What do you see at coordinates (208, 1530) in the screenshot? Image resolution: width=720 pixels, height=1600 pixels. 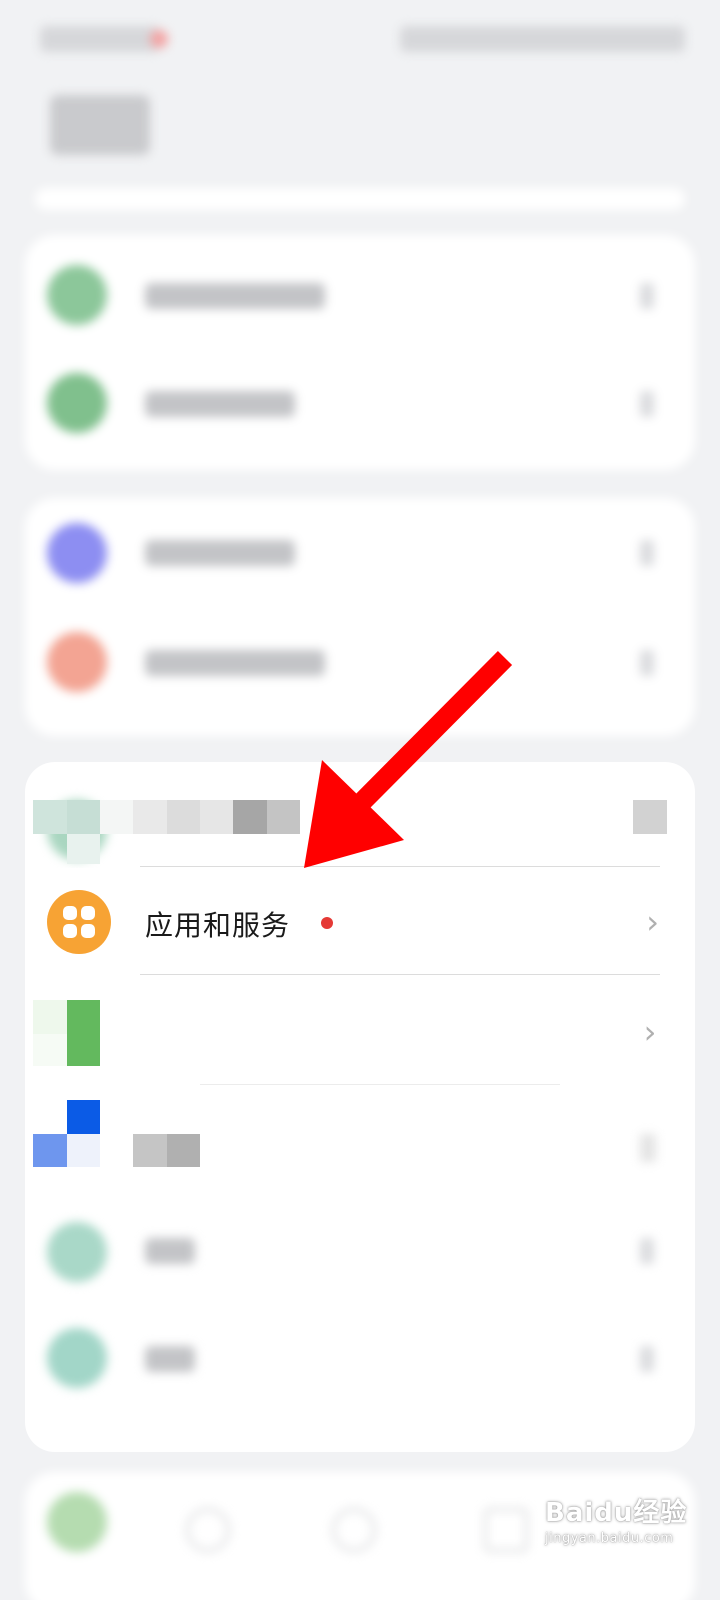 I see `back-icon` at bounding box center [208, 1530].